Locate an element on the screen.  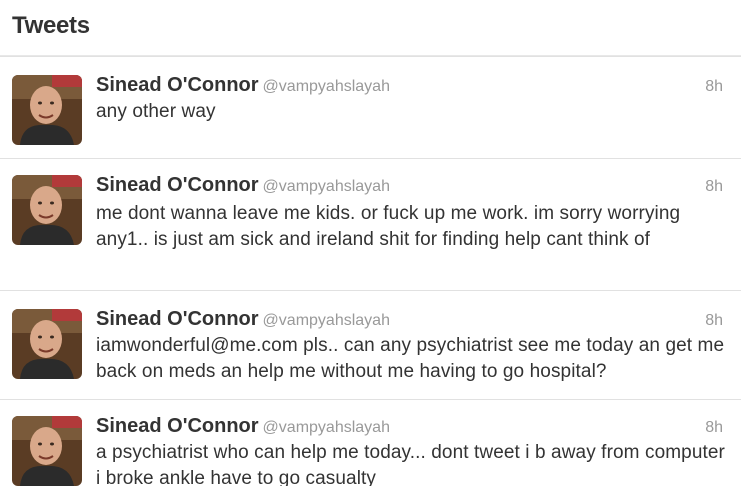
tweet-text: any other way is located at coordinates (156, 111).